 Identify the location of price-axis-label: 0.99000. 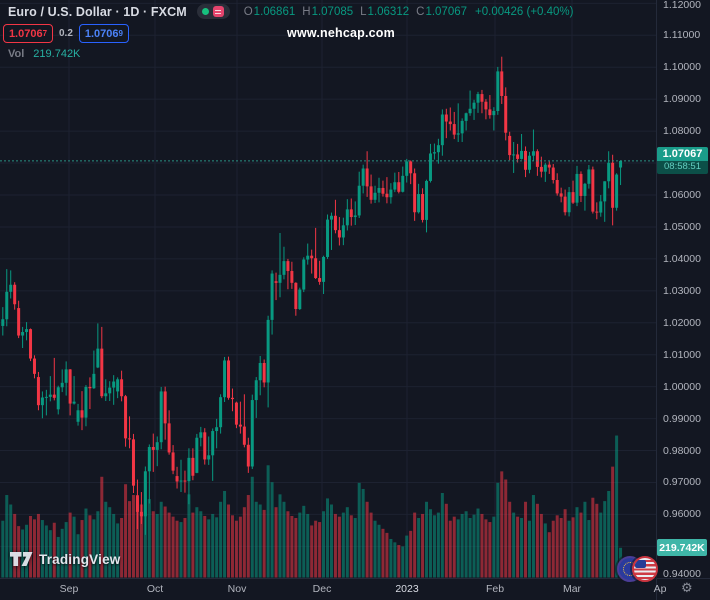
(682, 418).